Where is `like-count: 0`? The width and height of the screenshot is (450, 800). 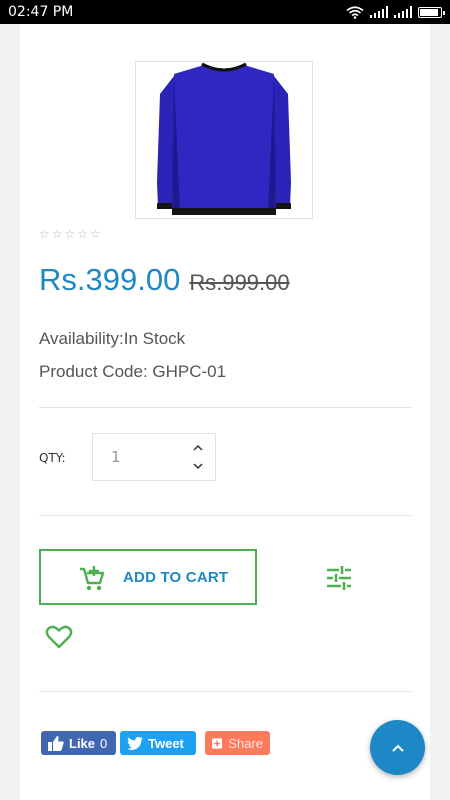 like-count: 0 is located at coordinates (104, 743).